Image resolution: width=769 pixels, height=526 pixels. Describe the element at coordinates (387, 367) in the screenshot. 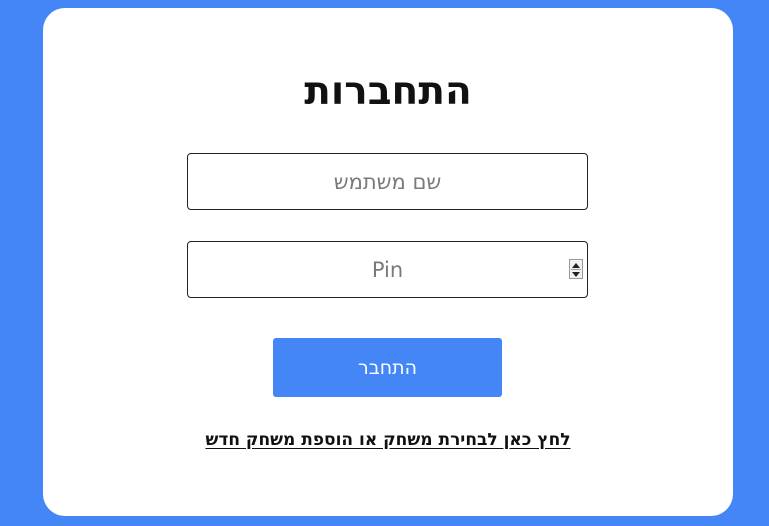

I see `login-button: התחבר` at that location.